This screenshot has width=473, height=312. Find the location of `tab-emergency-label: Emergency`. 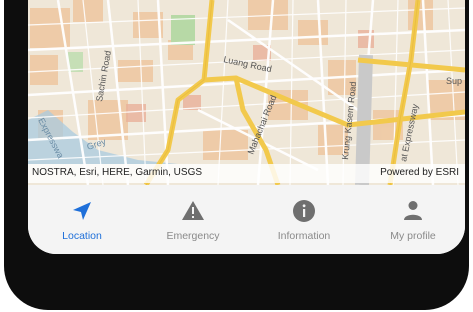

tab-emergency-label: Emergency is located at coordinates (193, 236).